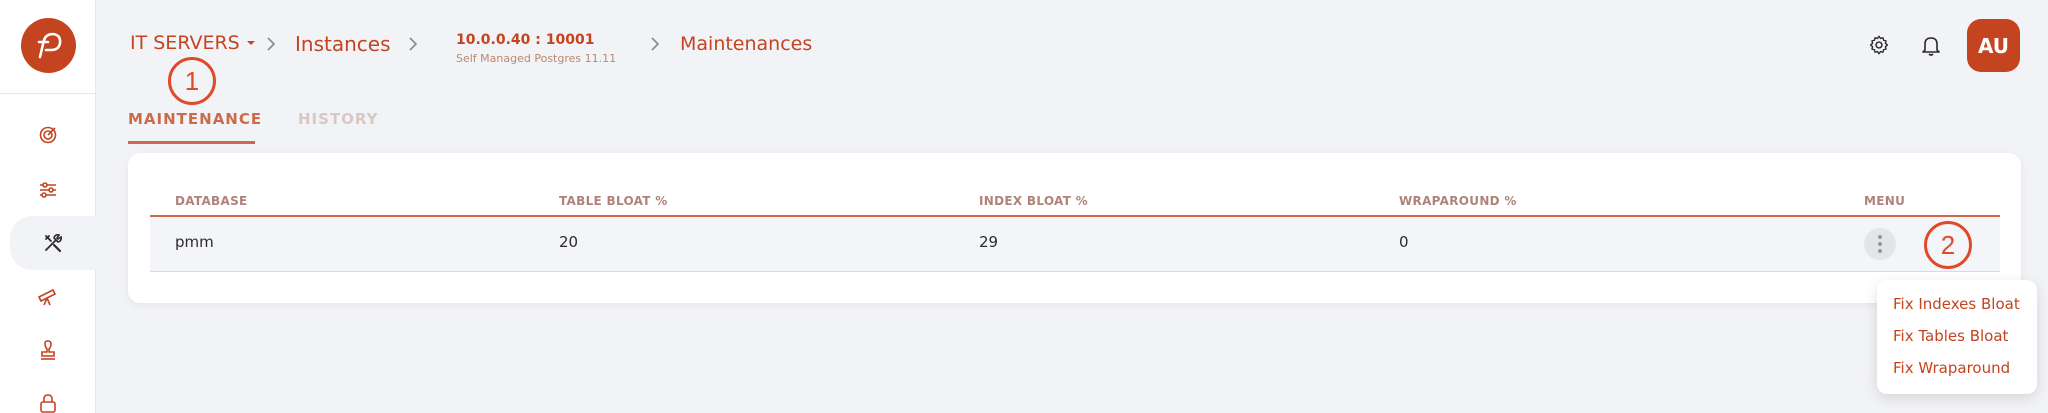 Image resolution: width=2048 pixels, height=413 pixels. I want to click on notifications-button, so click(1931, 45).